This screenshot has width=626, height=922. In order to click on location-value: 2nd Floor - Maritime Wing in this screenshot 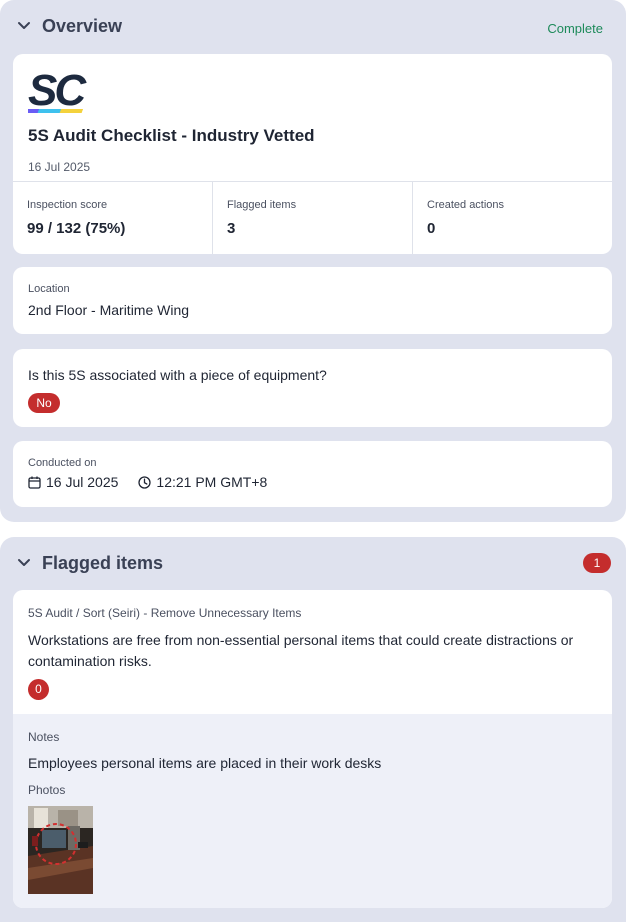, I will do `click(109, 310)`.